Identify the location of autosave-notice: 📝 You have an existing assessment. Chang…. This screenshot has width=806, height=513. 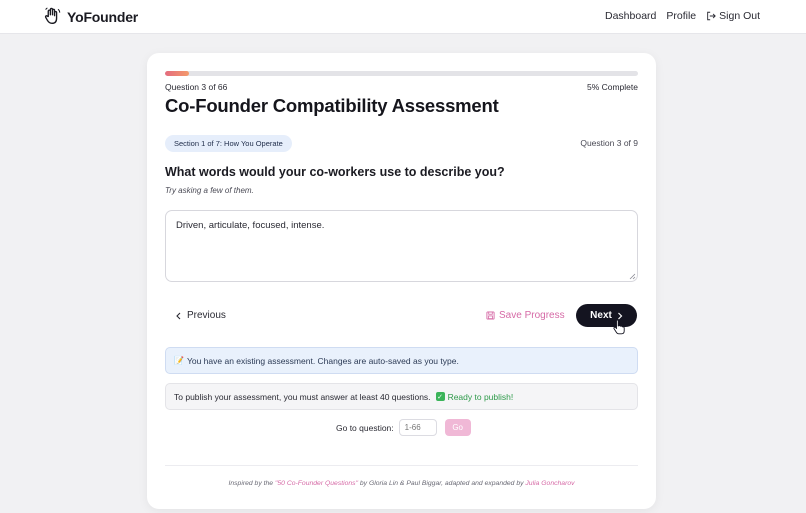
(401, 360).